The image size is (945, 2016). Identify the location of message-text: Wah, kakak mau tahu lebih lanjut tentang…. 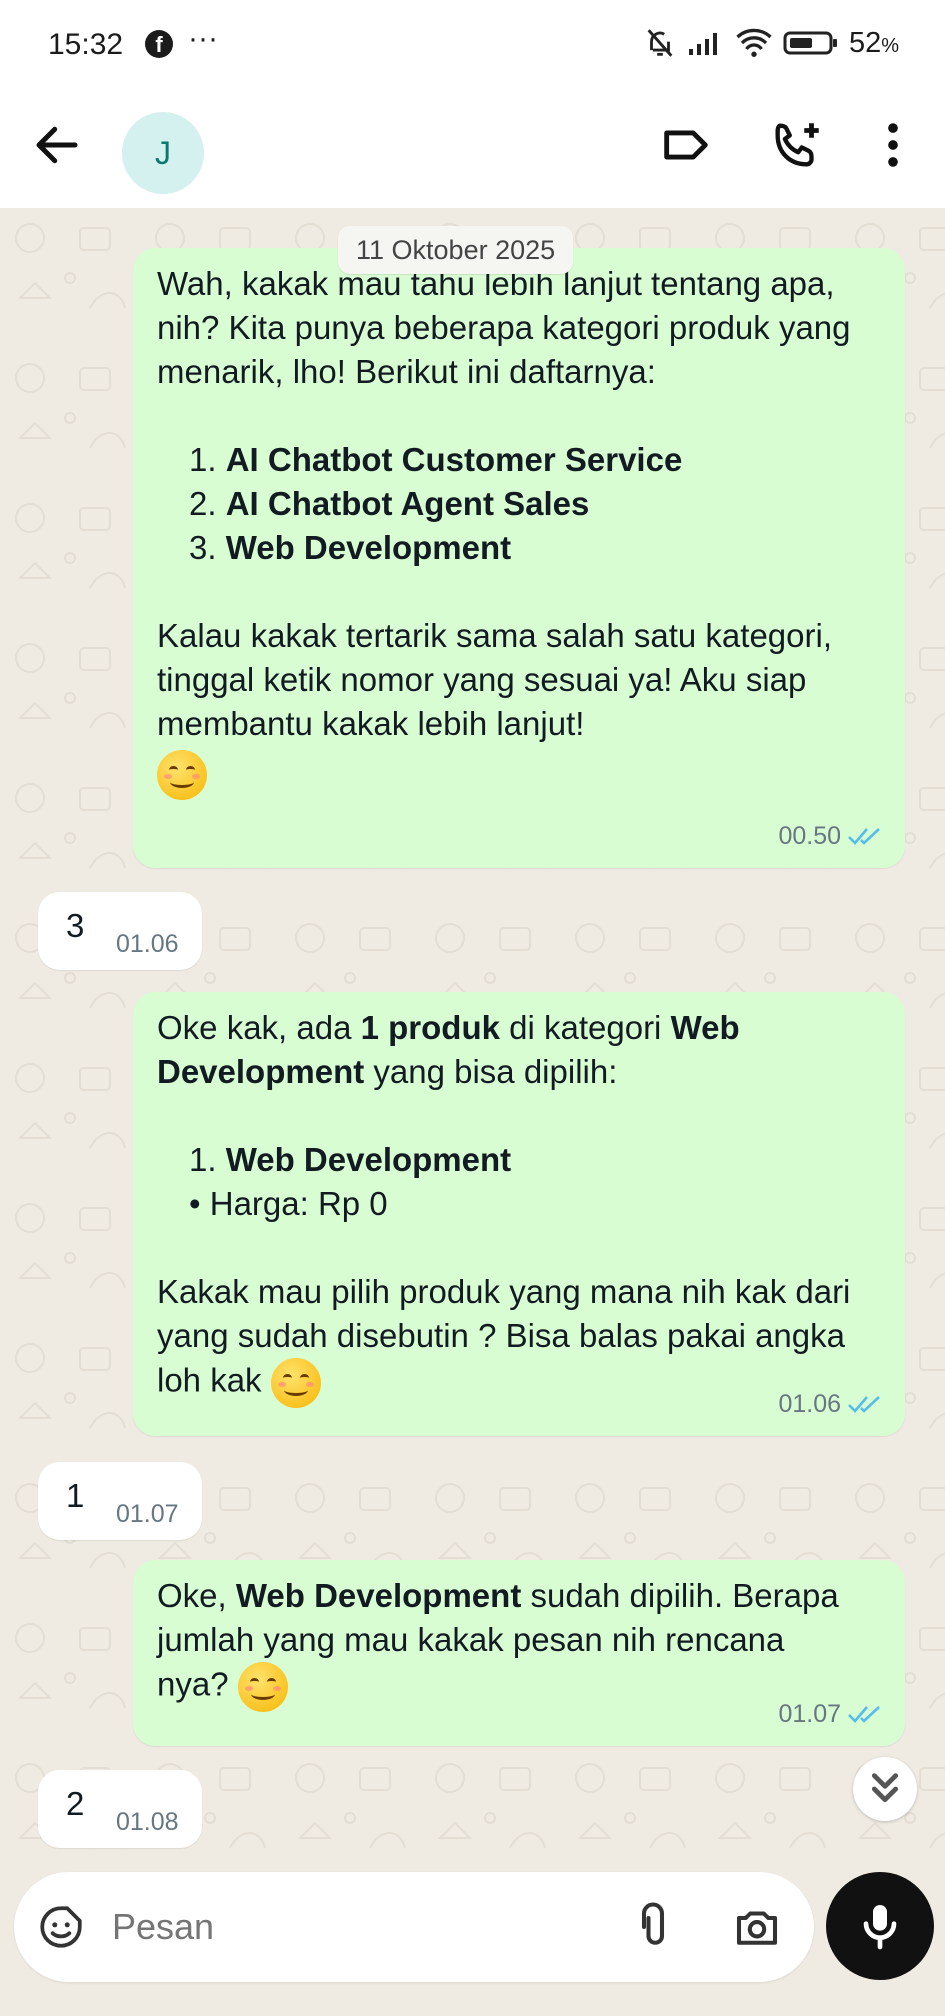
(504, 327).